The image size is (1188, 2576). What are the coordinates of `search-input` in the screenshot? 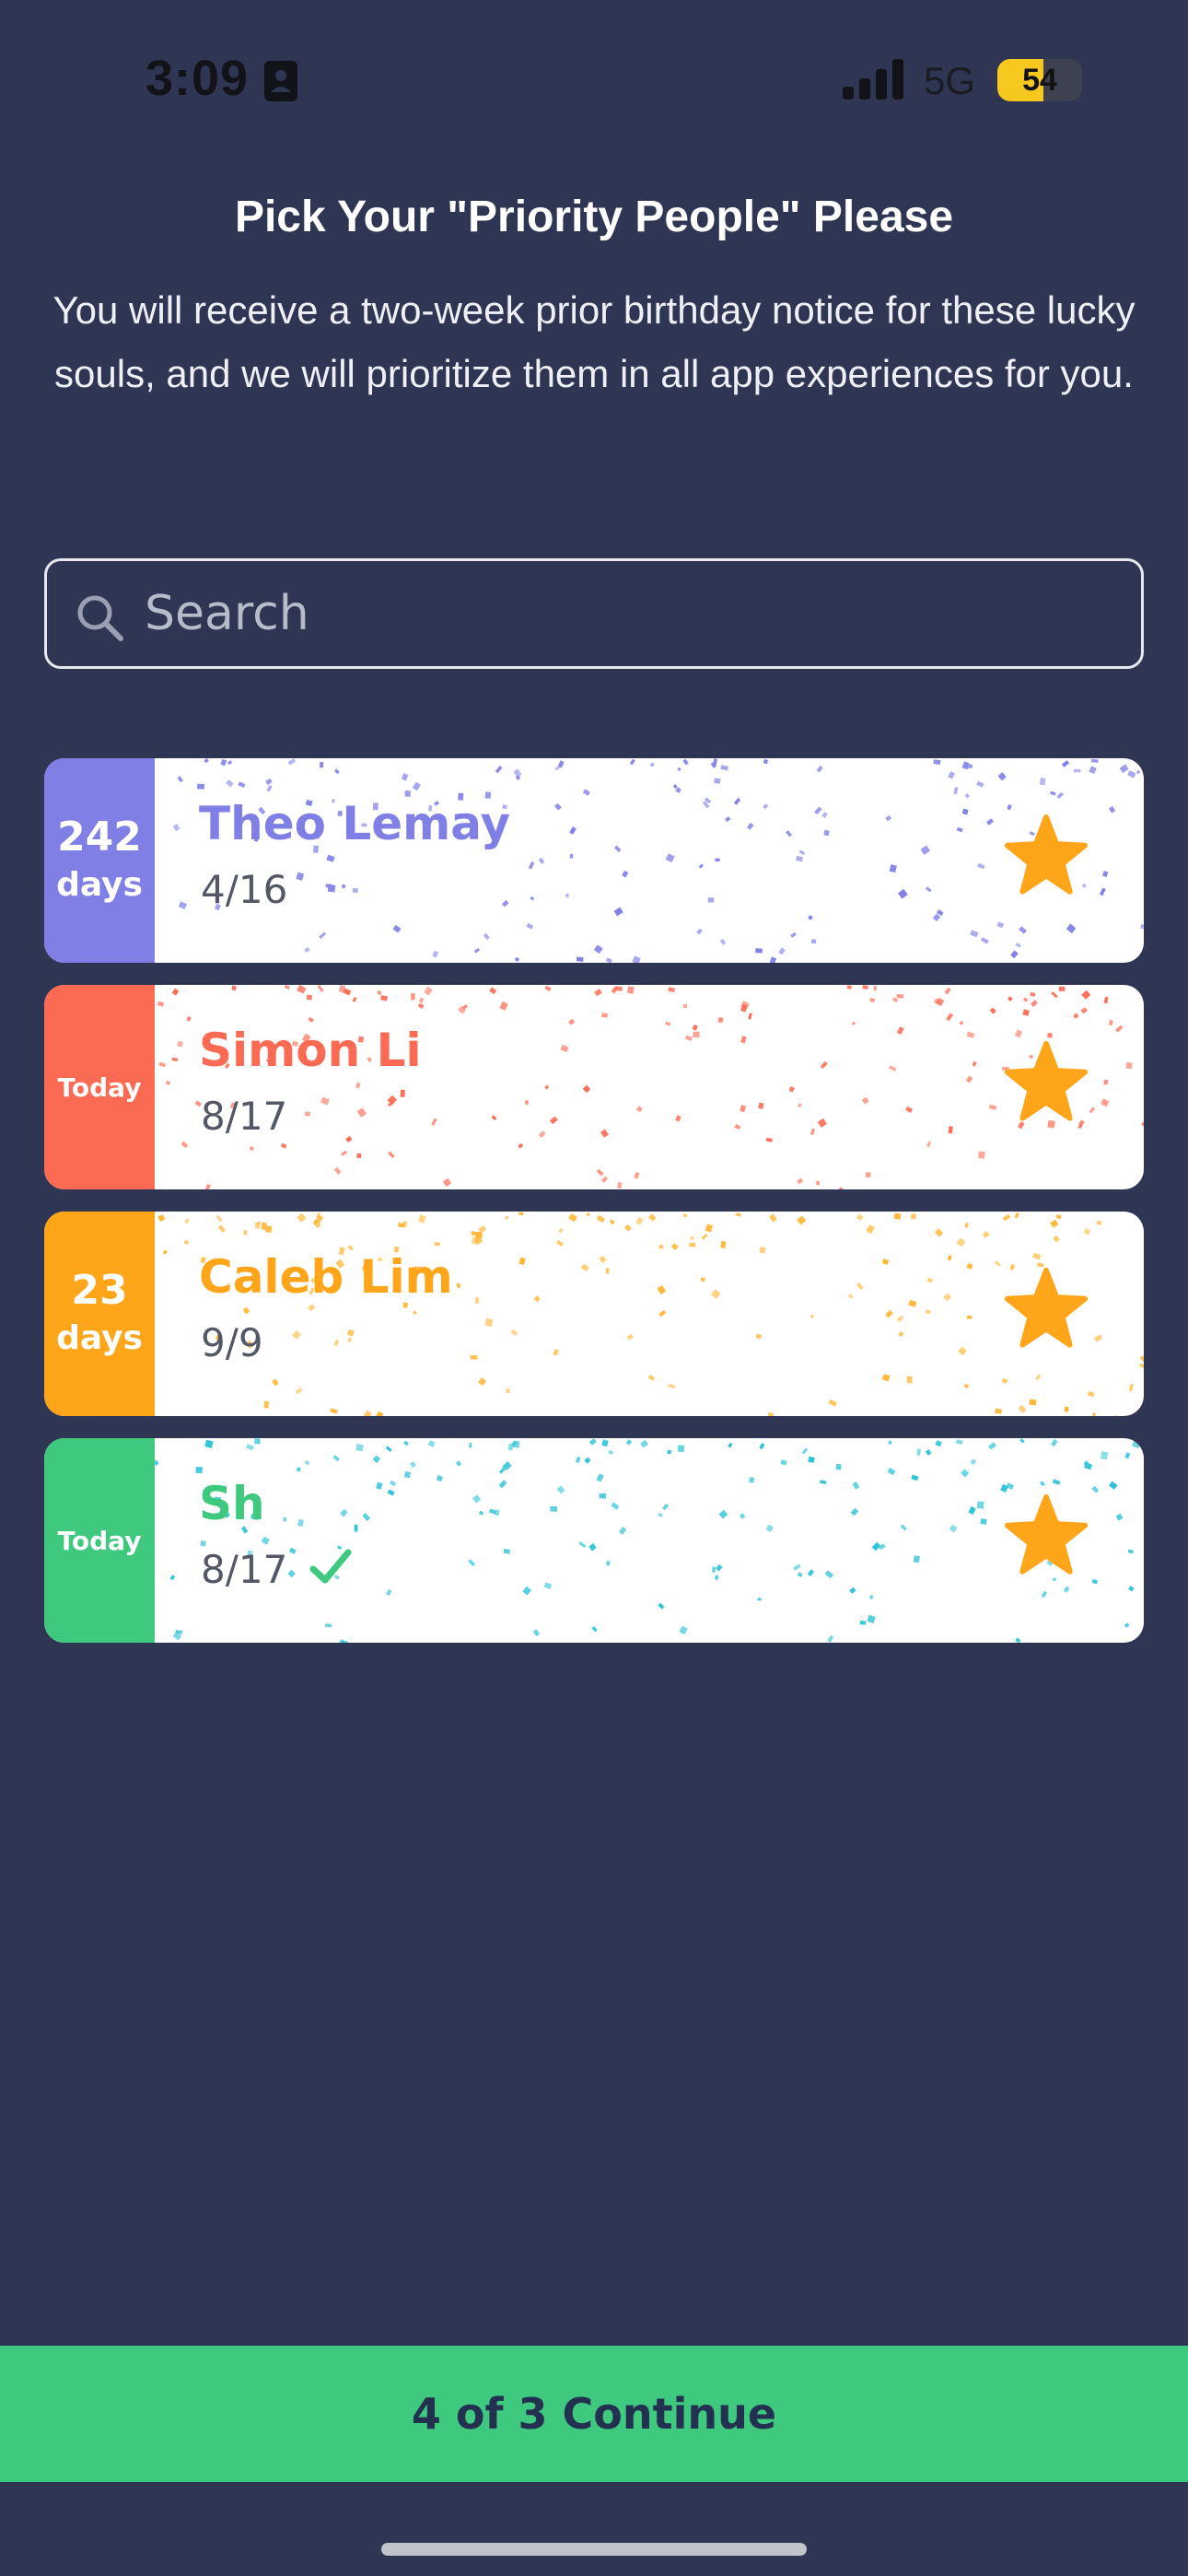 It's located at (633, 613).